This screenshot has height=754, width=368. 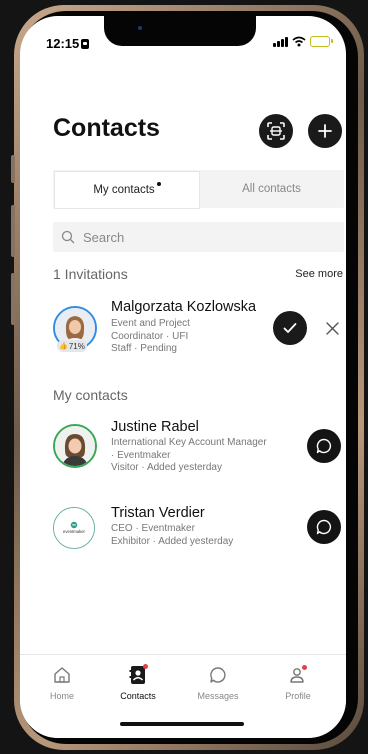 I want to click on search-icon, so click(x=68, y=237).